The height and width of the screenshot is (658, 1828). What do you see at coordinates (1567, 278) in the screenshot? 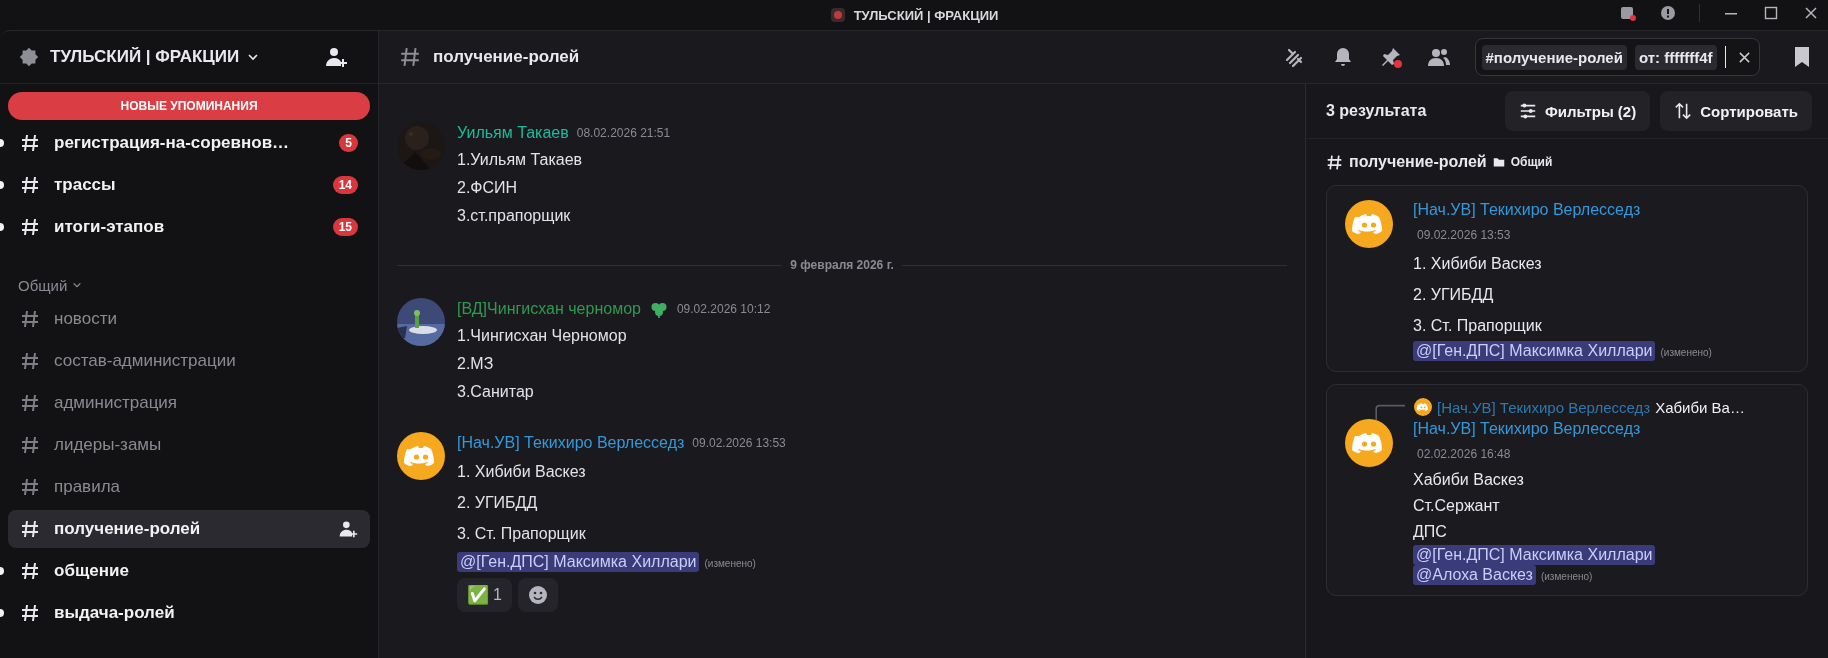
I see `result-card: [Нач.УВ] Текихиро Верлесседз 09.02.2026 13:53 1. Хибиби Васкез 2. УГИБДД 3. Ст. Прапорщик @[Ген.ДПС] Максимка Хиллари (изменено)` at bounding box center [1567, 278].